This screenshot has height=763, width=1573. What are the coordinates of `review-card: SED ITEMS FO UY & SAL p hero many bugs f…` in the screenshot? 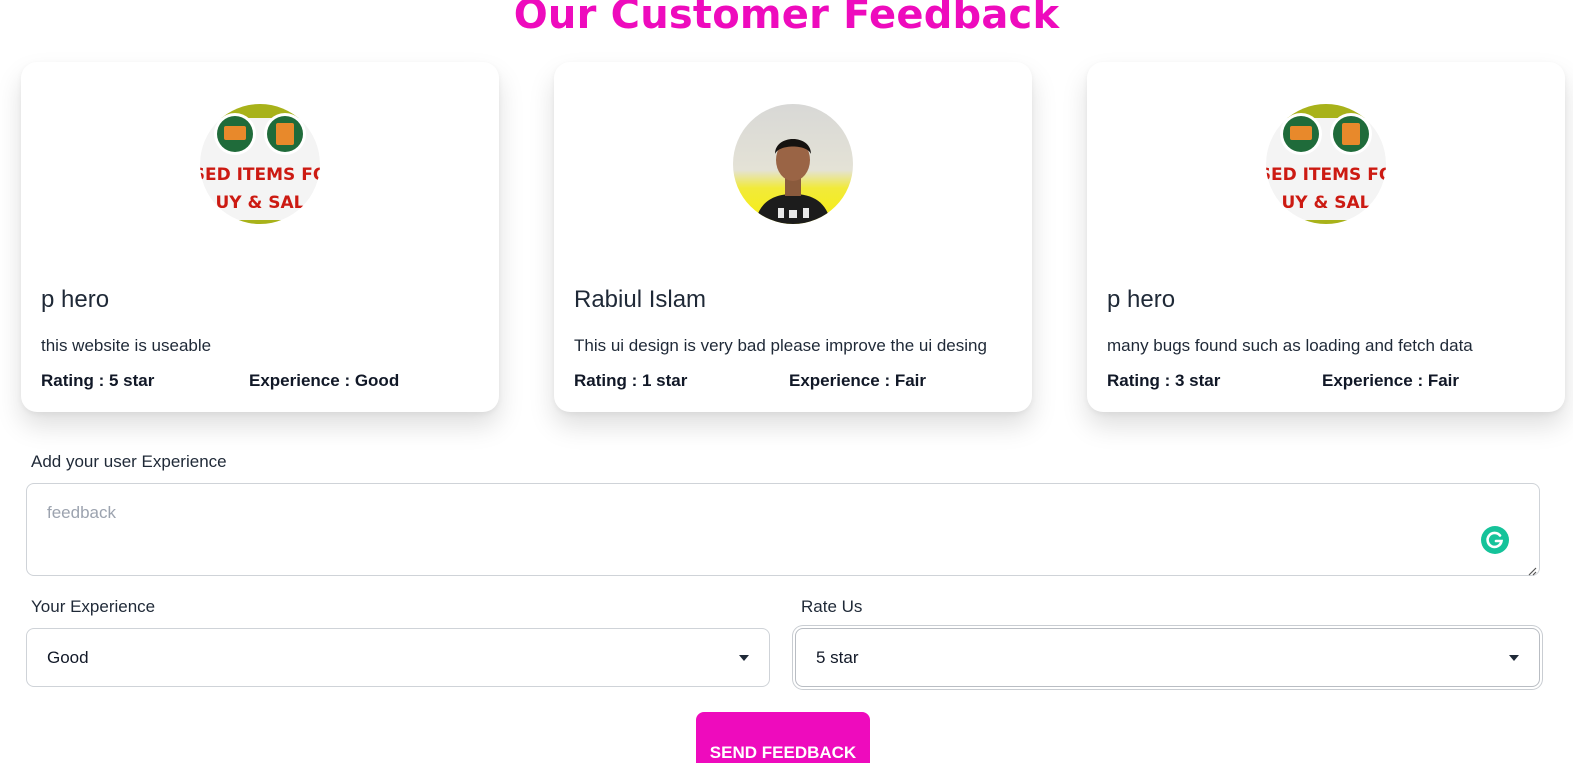 It's located at (1326, 237).